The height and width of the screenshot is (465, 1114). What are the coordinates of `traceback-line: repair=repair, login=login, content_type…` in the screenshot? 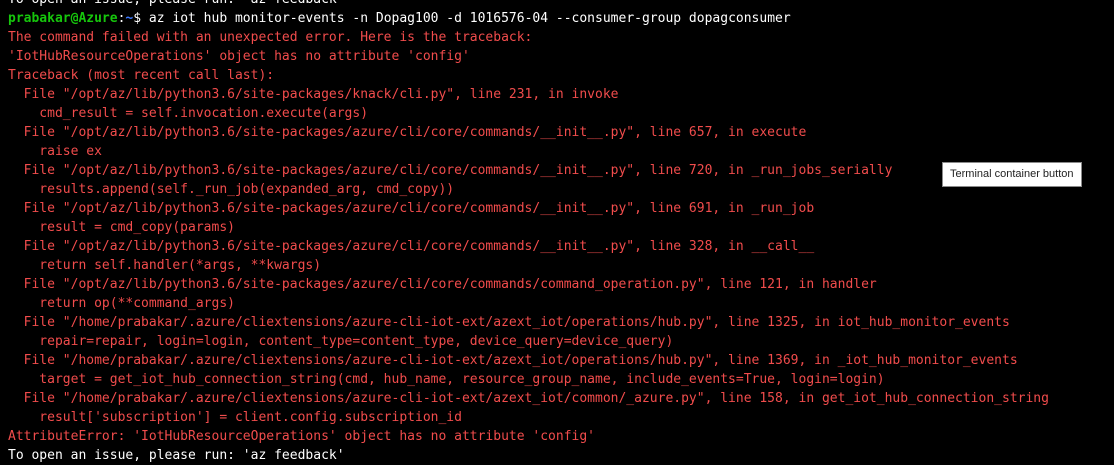 It's located at (341, 341).